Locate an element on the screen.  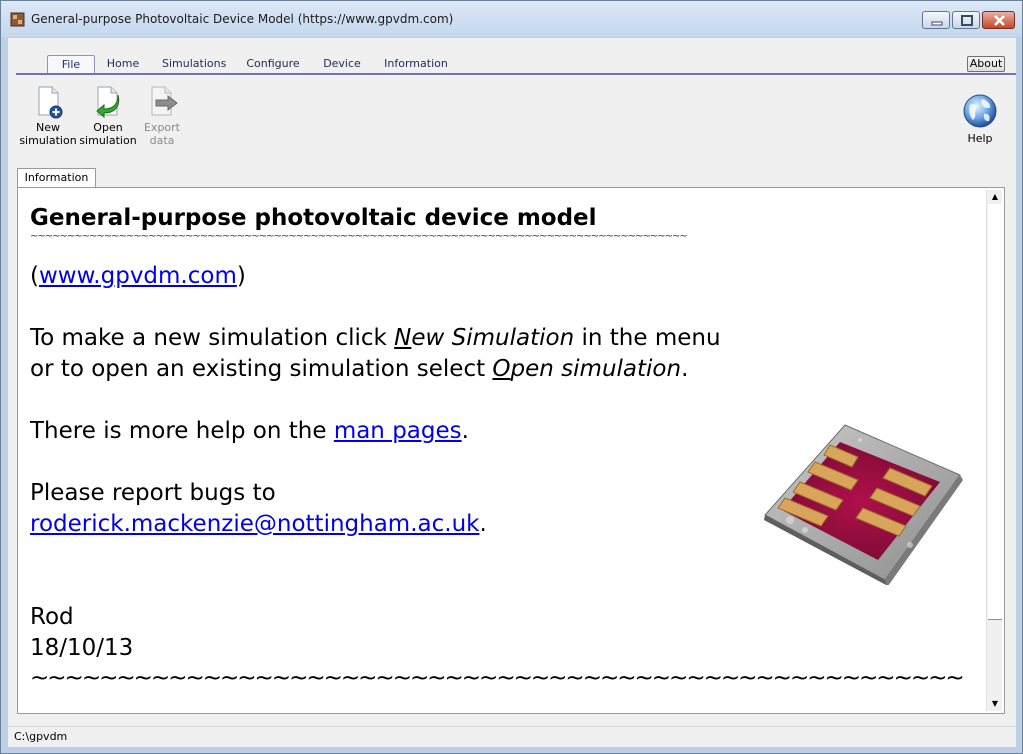
help-post: . is located at coordinates (465, 431).